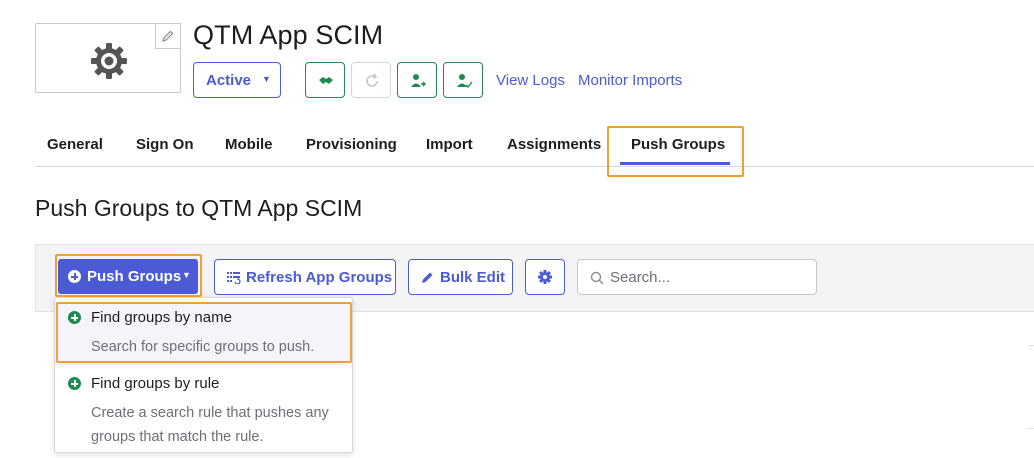 Image resolution: width=1034 pixels, height=458 pixels. I want to click on caret-down-icon: ▼, so click(266, 79).